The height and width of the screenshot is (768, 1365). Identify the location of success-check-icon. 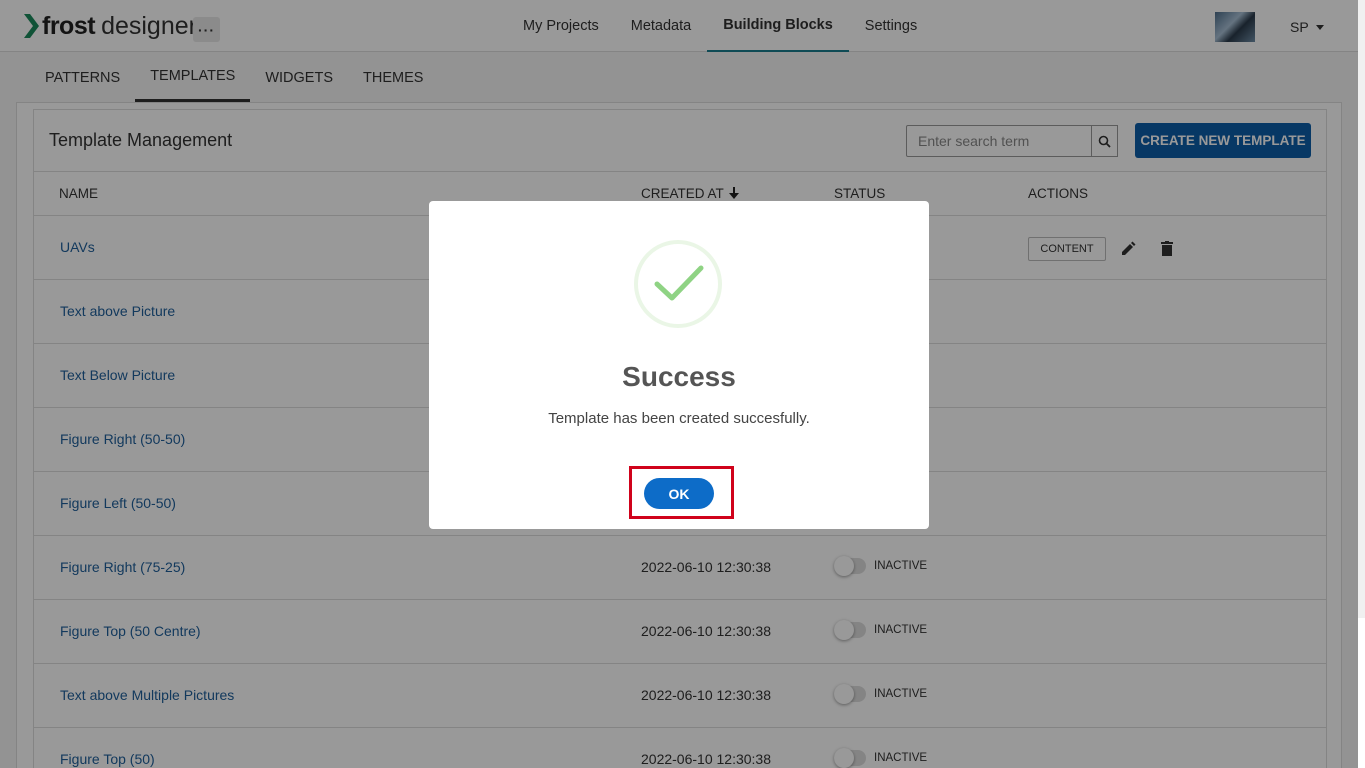
(678, 284).